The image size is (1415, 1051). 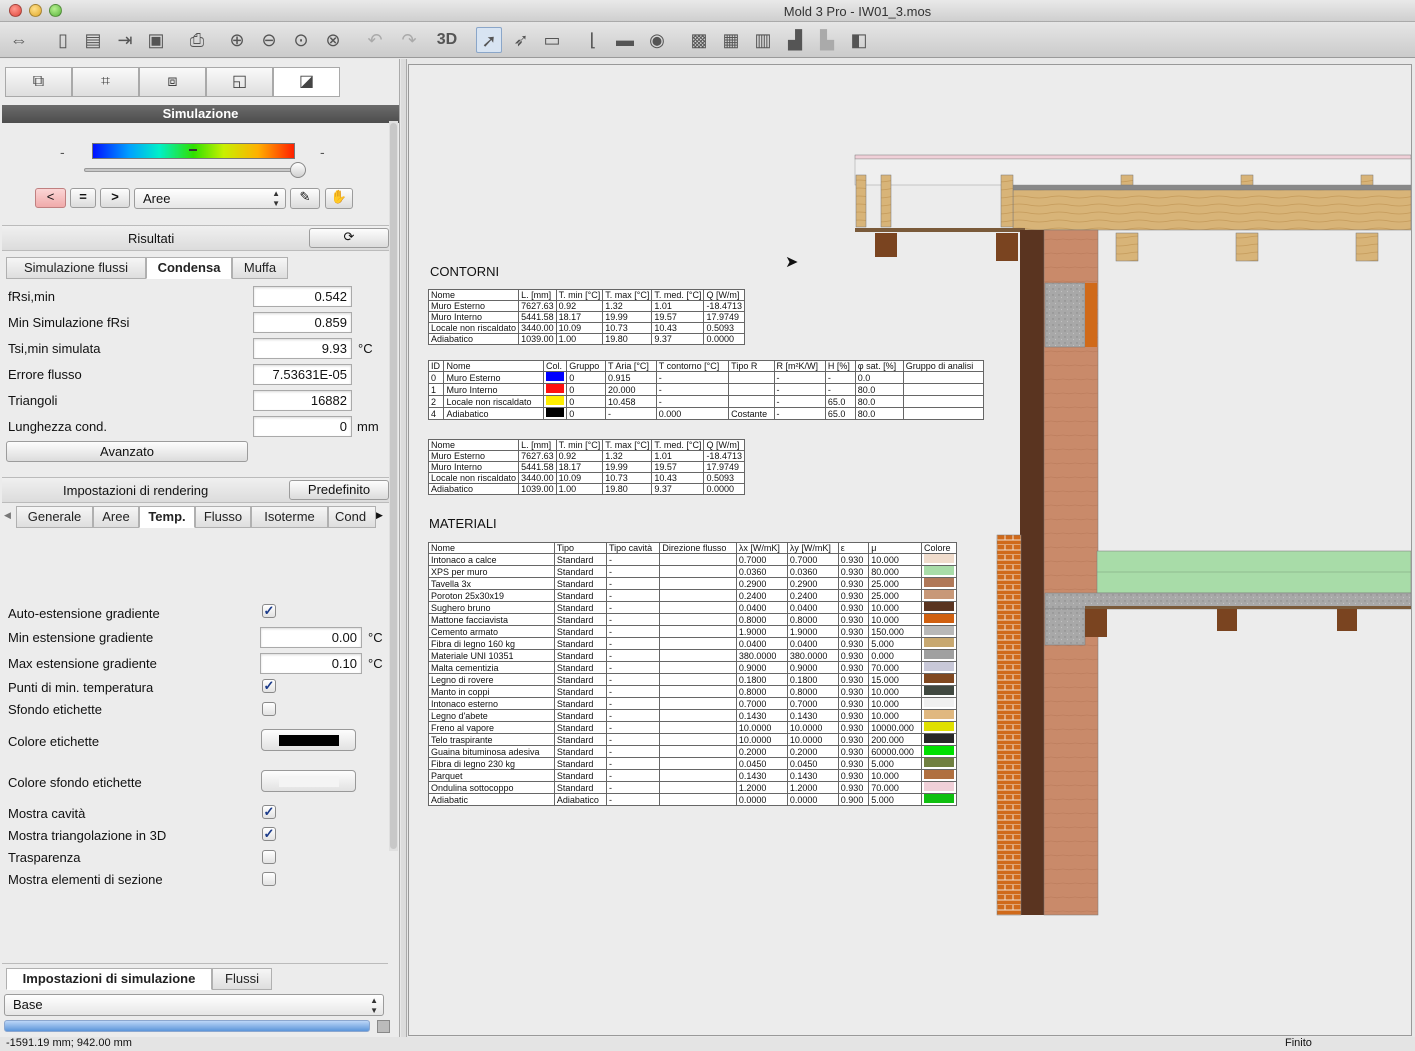 What do you see at coordinates (269, 857) in the screenshot?
I see `transparency-checkbox` at bounding box center [269, 857].